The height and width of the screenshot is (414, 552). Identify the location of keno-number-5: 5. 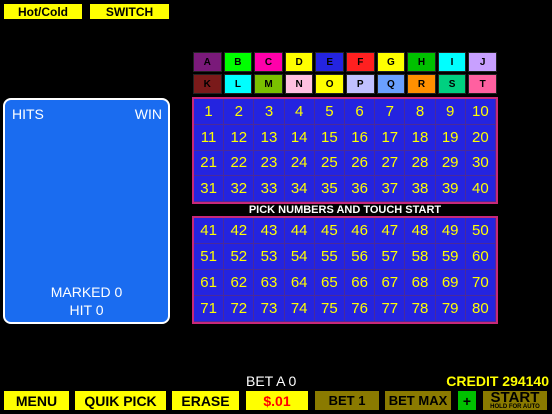
(329, 112).